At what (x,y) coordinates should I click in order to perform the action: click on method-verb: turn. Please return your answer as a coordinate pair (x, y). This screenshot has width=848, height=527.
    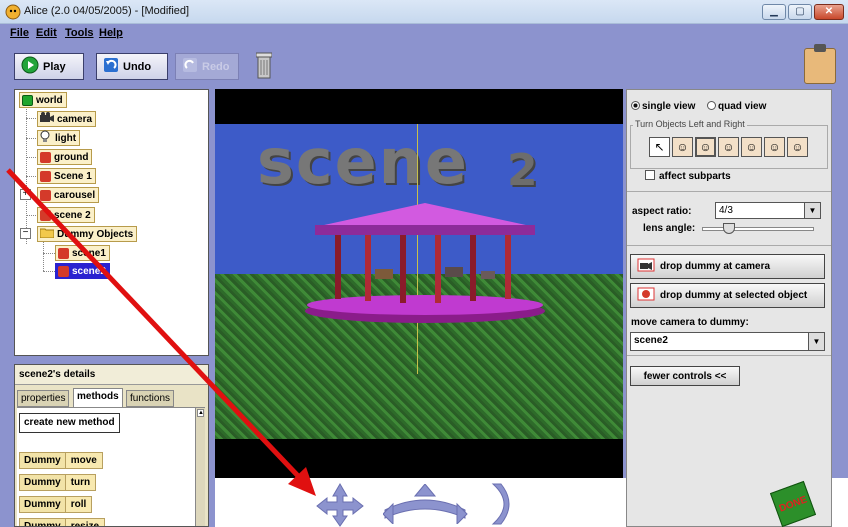
    Looking at the image, I should click on (80, 482).